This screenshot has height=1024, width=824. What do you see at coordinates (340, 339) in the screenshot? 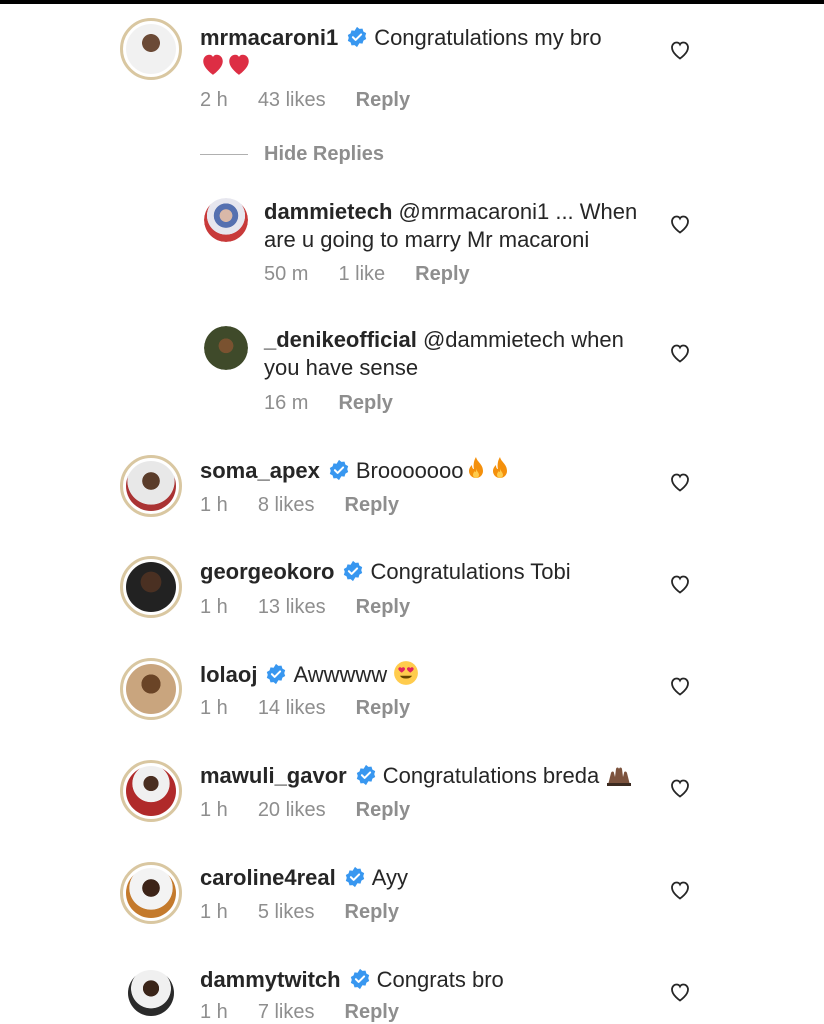
I see `reply-username: _denikeofficial` at bounding box center [340, 339].